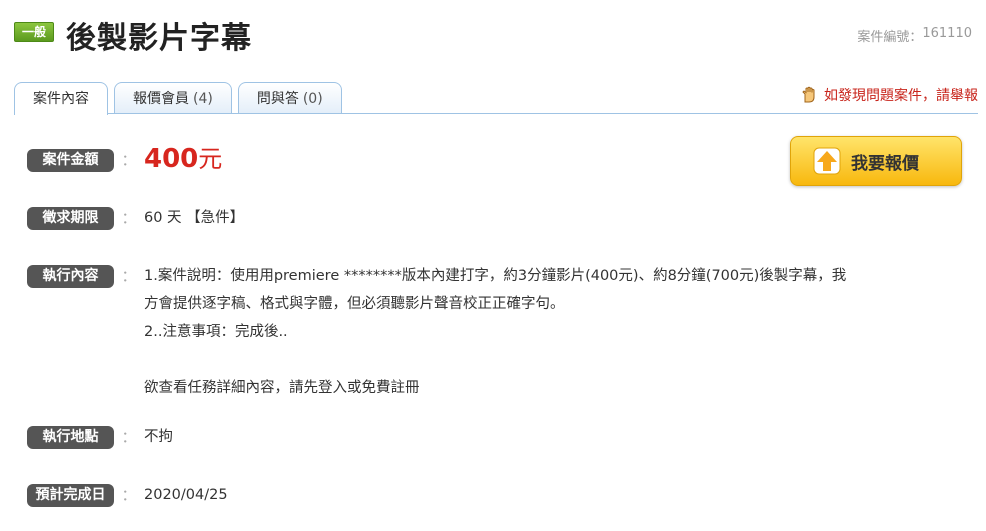 The width and height of the screenshot is (986, 531). What do you see at coordinates (203, 99) in the screenshot?
I see `tab-count: (4)` at bounding box center [203, 99].